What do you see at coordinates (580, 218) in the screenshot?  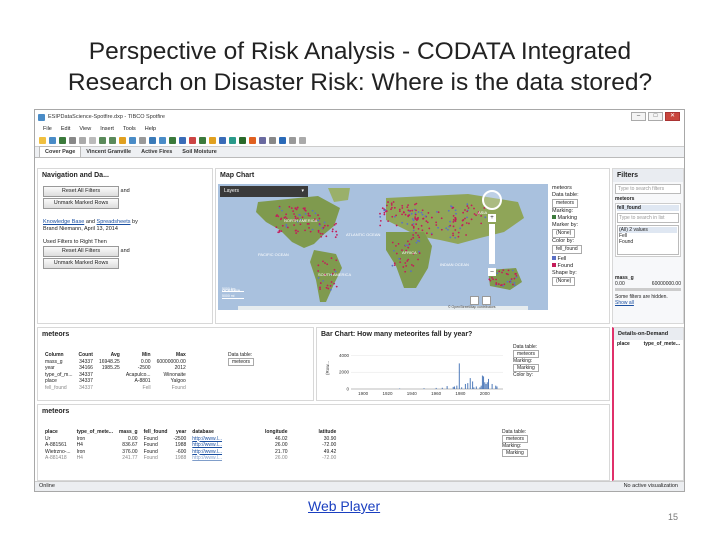 I see `legend-marking-value: Marking` at bounding box center [580, 218].